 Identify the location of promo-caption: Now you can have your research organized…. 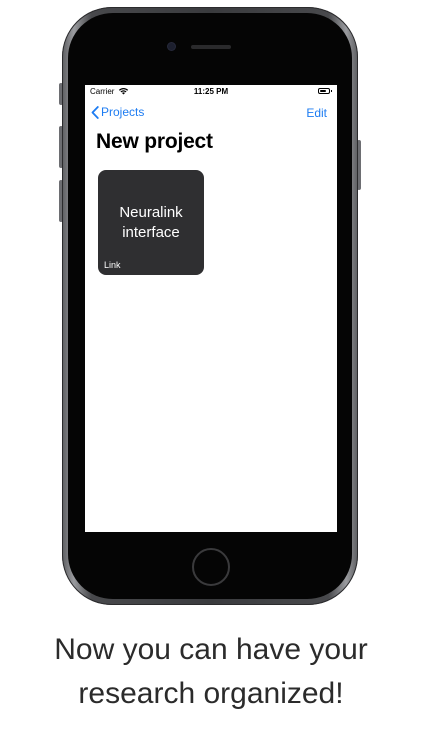
(211, 672).